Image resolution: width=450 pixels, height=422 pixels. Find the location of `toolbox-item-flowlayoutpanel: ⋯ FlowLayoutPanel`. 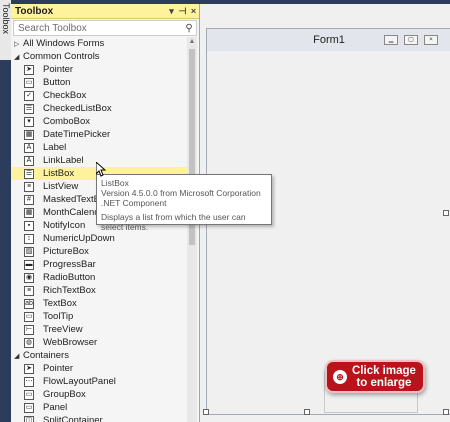

toolbox-item-flowlayoutpanel: ⋯ FlowLayoutPanel is located at coordinates (99, 381).